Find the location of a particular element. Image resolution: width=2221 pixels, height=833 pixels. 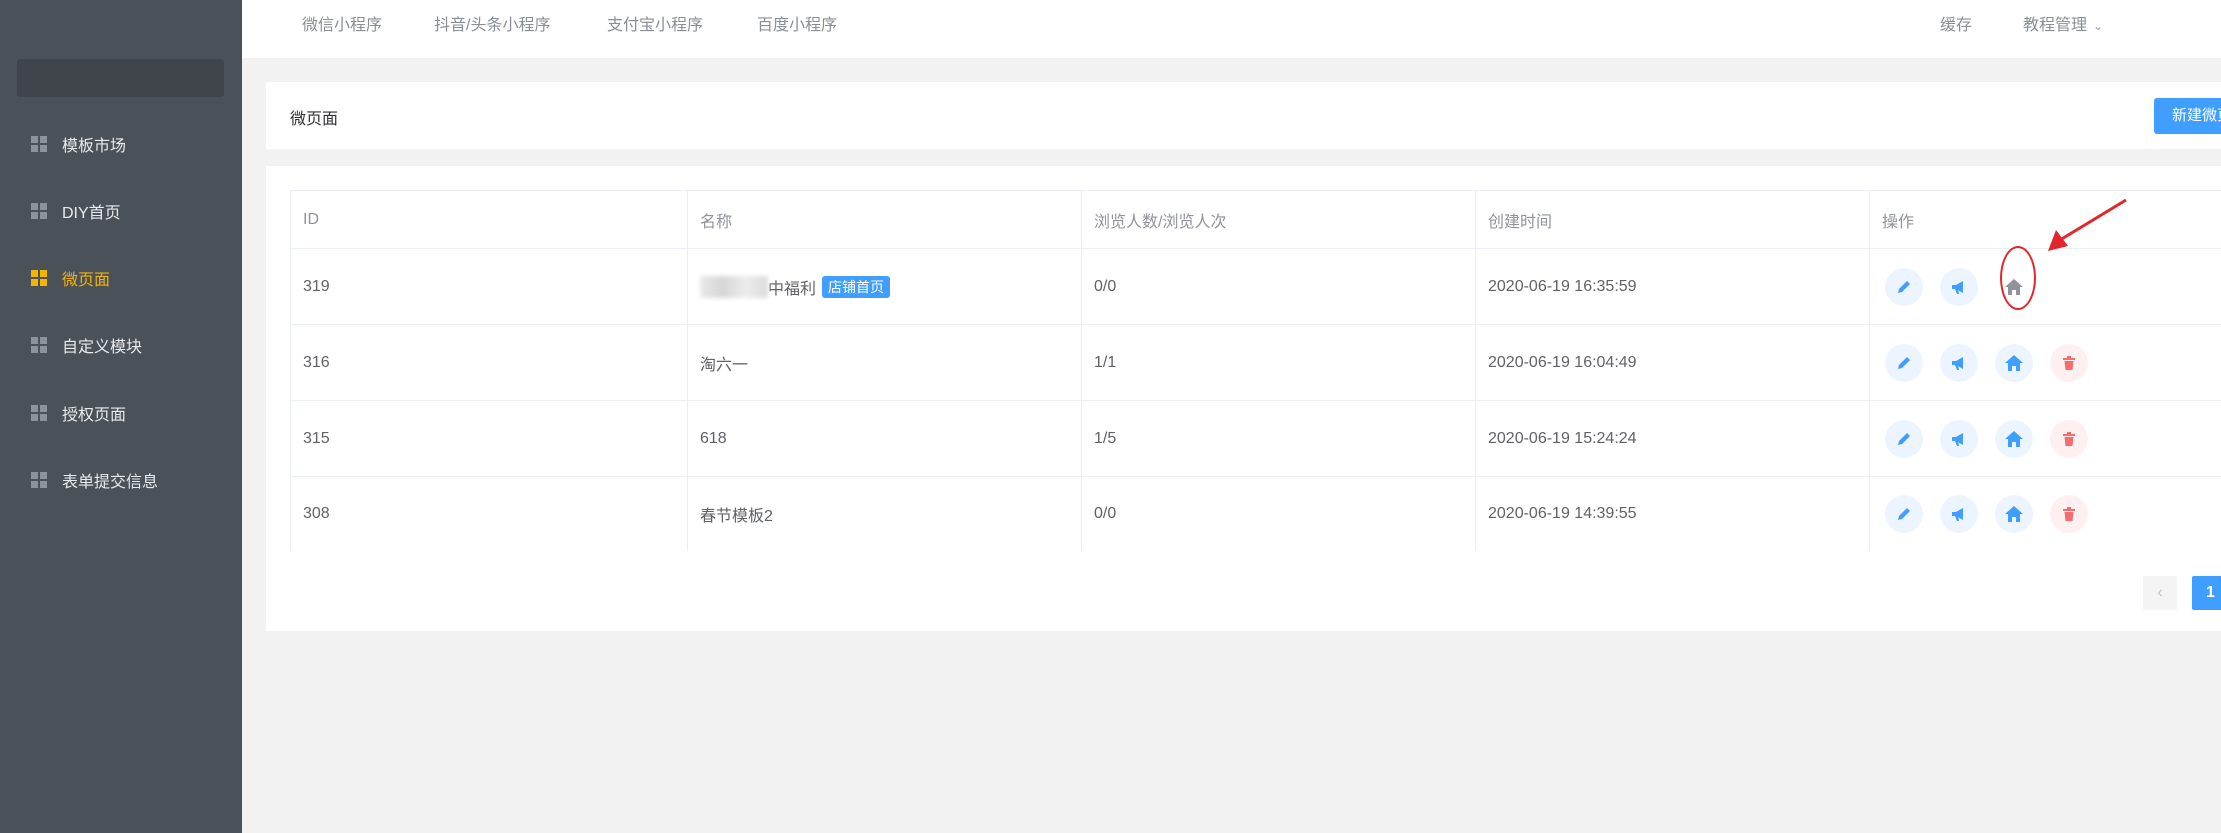

name-text: 中福利 is located at coordinates (792, 289).